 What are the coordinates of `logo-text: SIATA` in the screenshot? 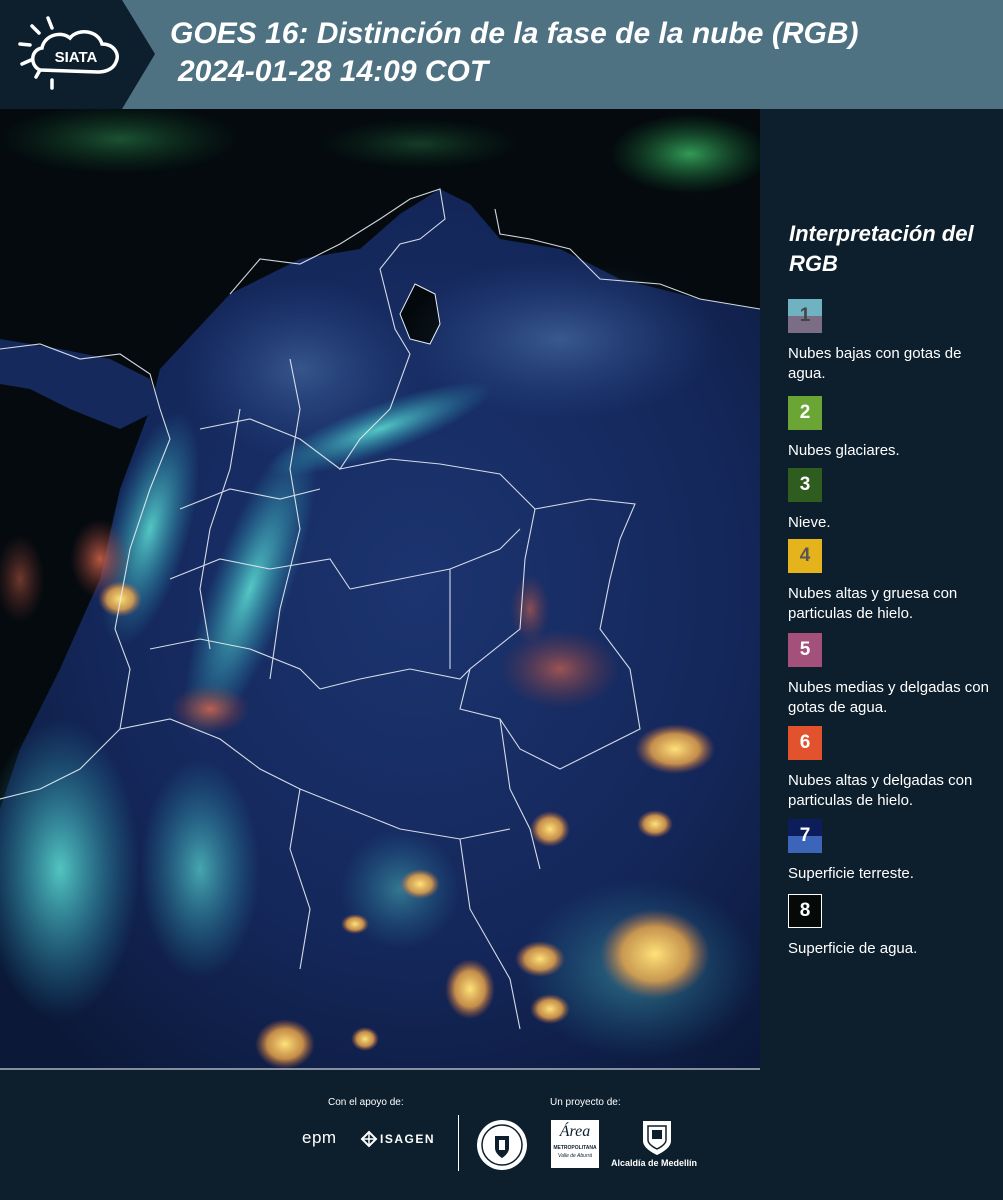 It's located at (76, 57).